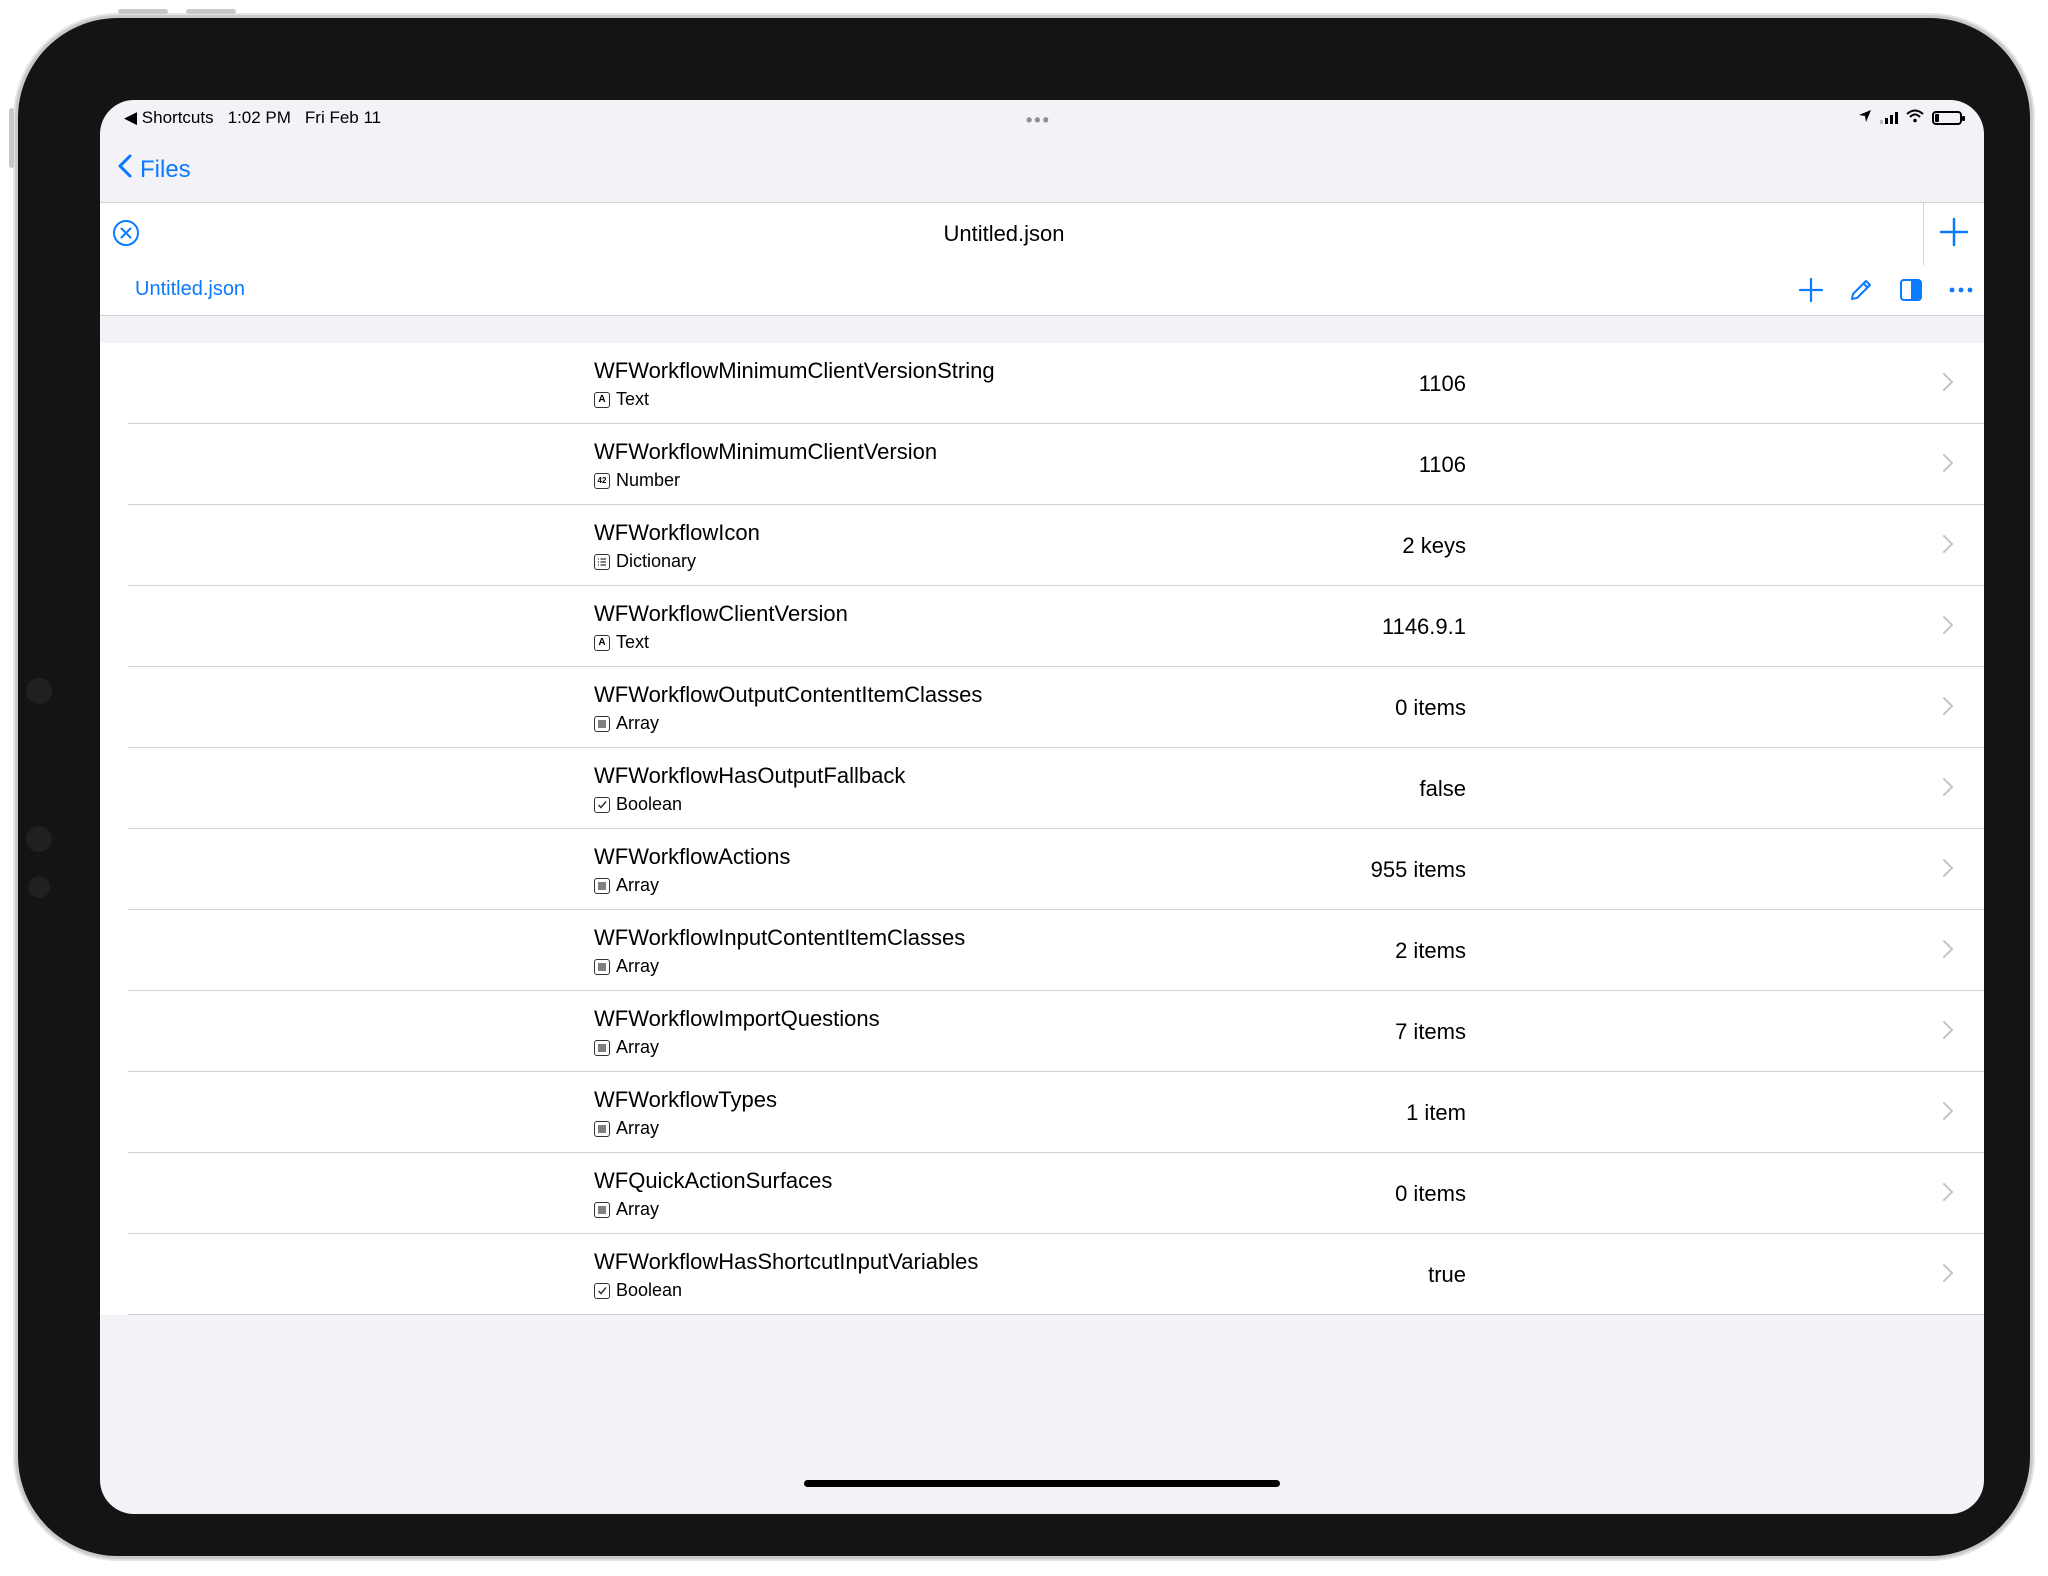 The width and height of the screenshot is (2048, 1576). Describe the element at coordinates (737, 1018) in the screenshot. I see `key-name: WFWorkflowImportQuestions` at that location.